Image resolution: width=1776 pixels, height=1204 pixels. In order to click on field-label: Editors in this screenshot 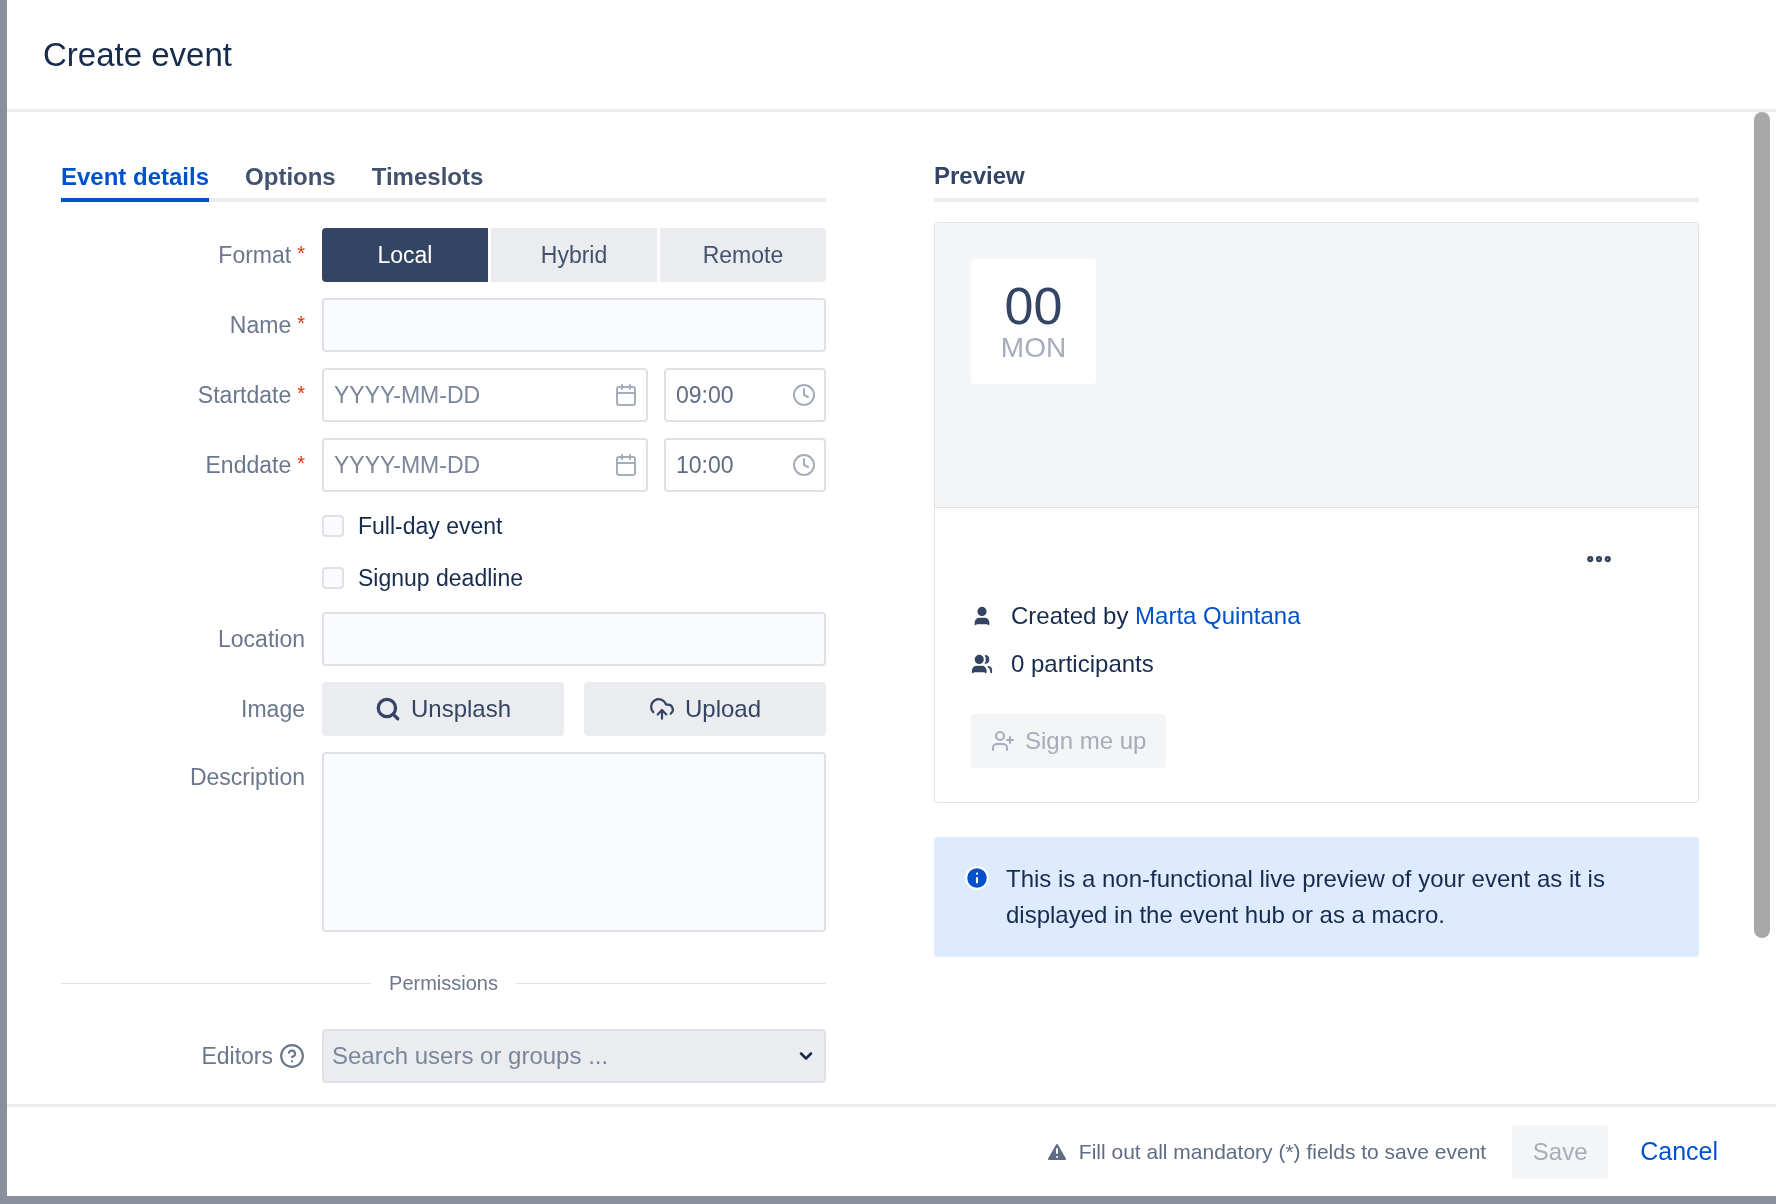, I will do `click(237, 1056)`.